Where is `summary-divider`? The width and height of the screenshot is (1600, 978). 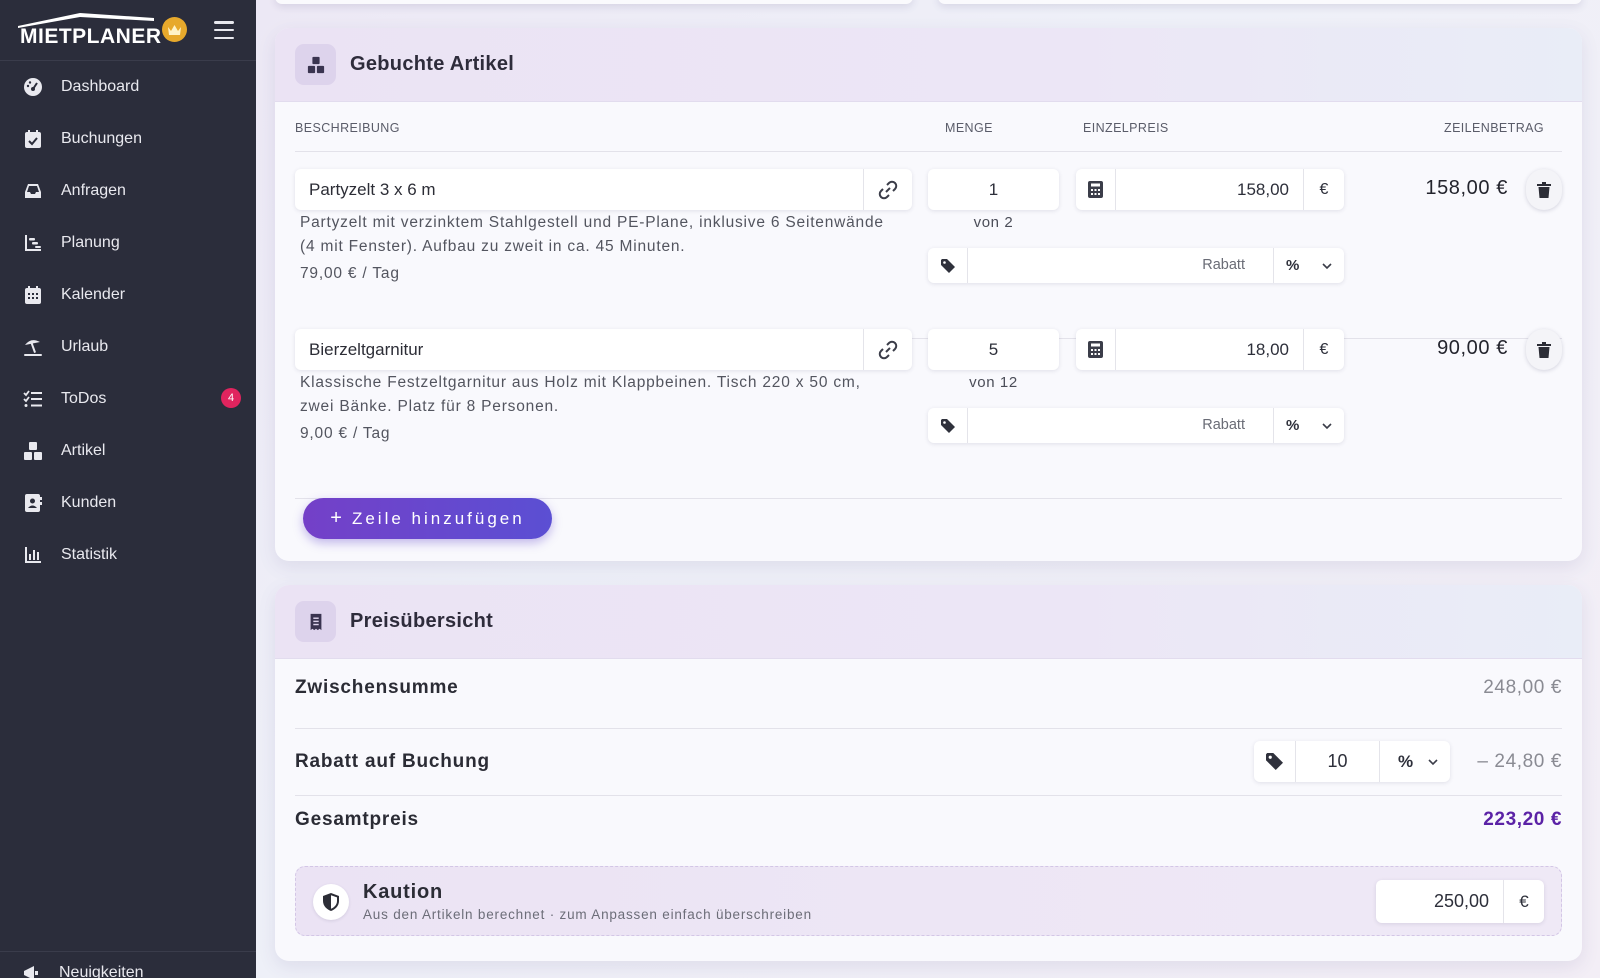
summary-divider is located at coordinates (928, 728).